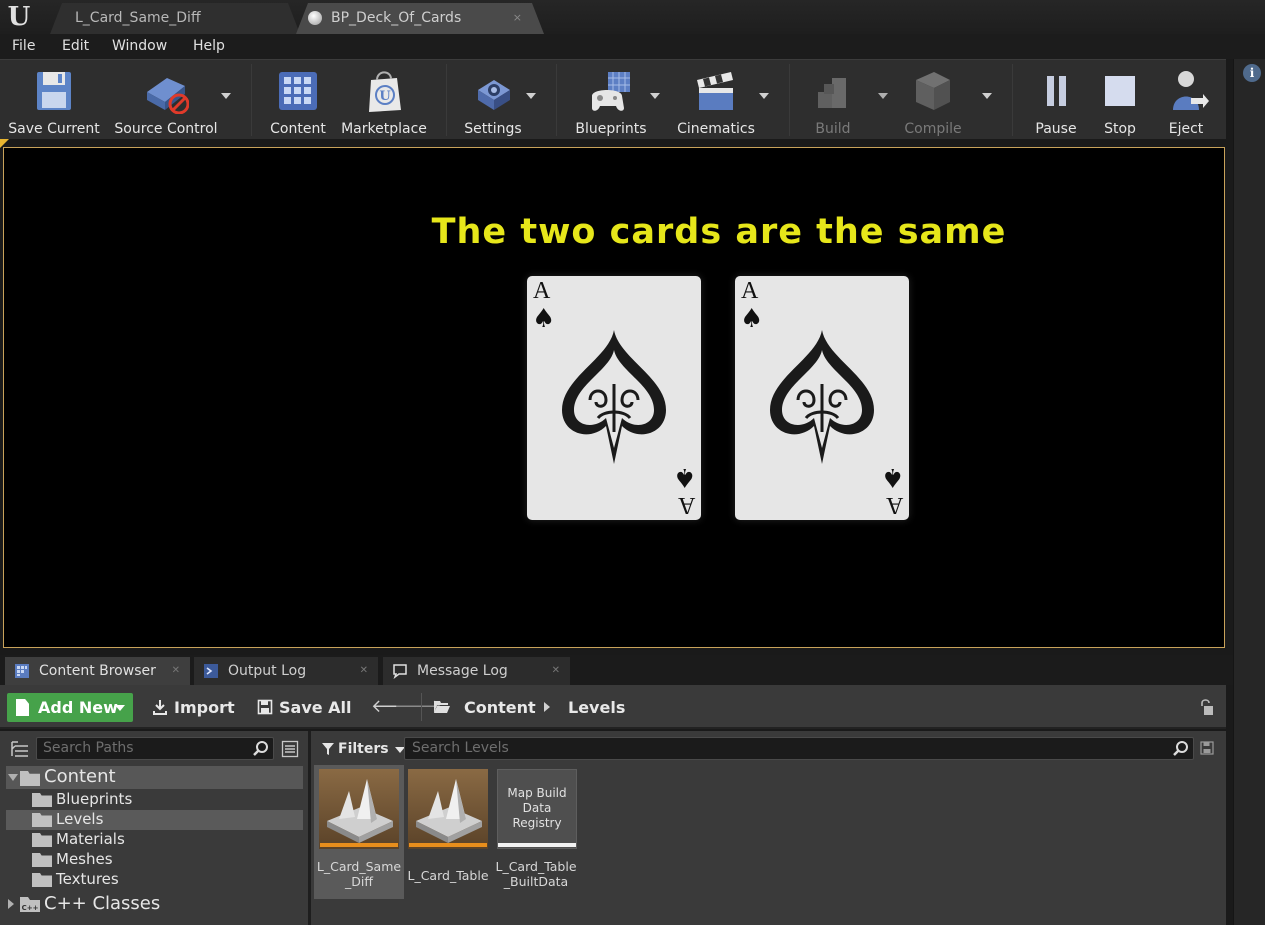 The image size is (1265, 925). Describe the element at coordinates (286, 671) in the screenshot. I see `tab-output-log: Output Log ✕` at that location.